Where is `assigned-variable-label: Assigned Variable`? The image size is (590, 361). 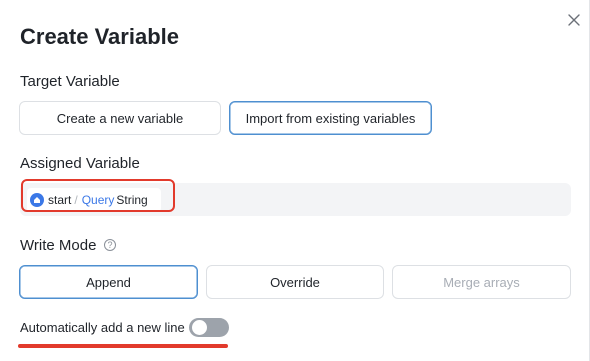
assigned-variable-label: Assigned Variable is located at coordinates (80, 163).